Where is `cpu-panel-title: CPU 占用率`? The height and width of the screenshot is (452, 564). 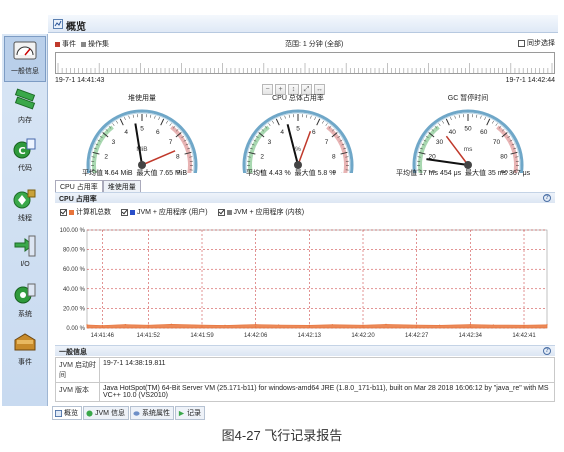 cpu-panel-title: CPU 占用率 is located at coordinates (78, 199).